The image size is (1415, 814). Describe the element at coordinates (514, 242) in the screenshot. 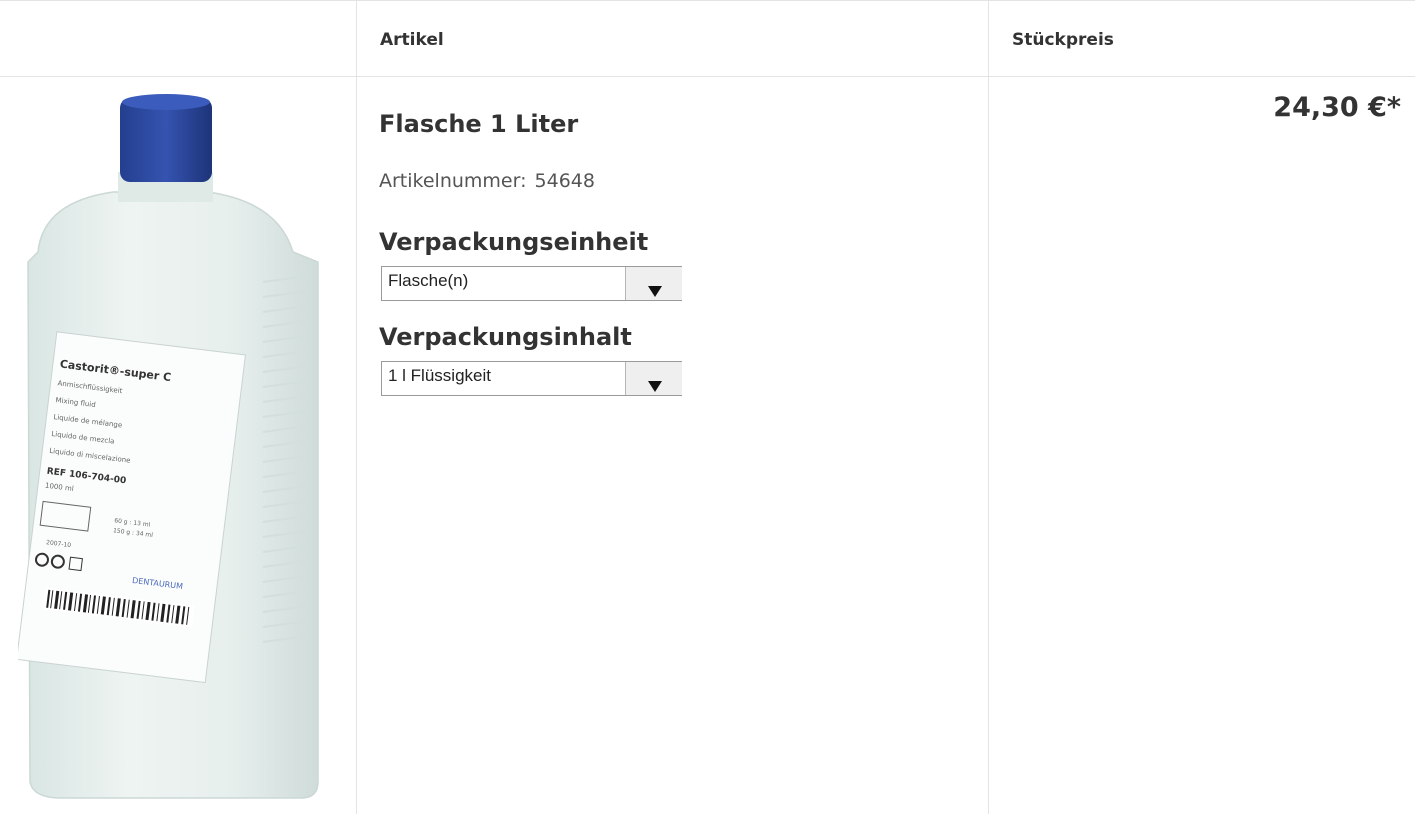

I see `packaging-unit-label: Verpackungseinheit` at that location.